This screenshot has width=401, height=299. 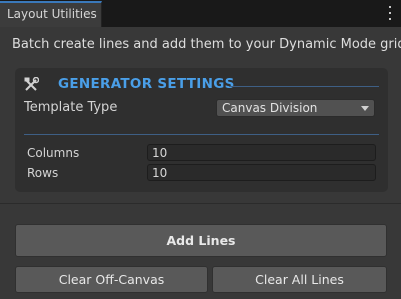 I want to click on chevron-down-icon, so click(x=365, y=108).